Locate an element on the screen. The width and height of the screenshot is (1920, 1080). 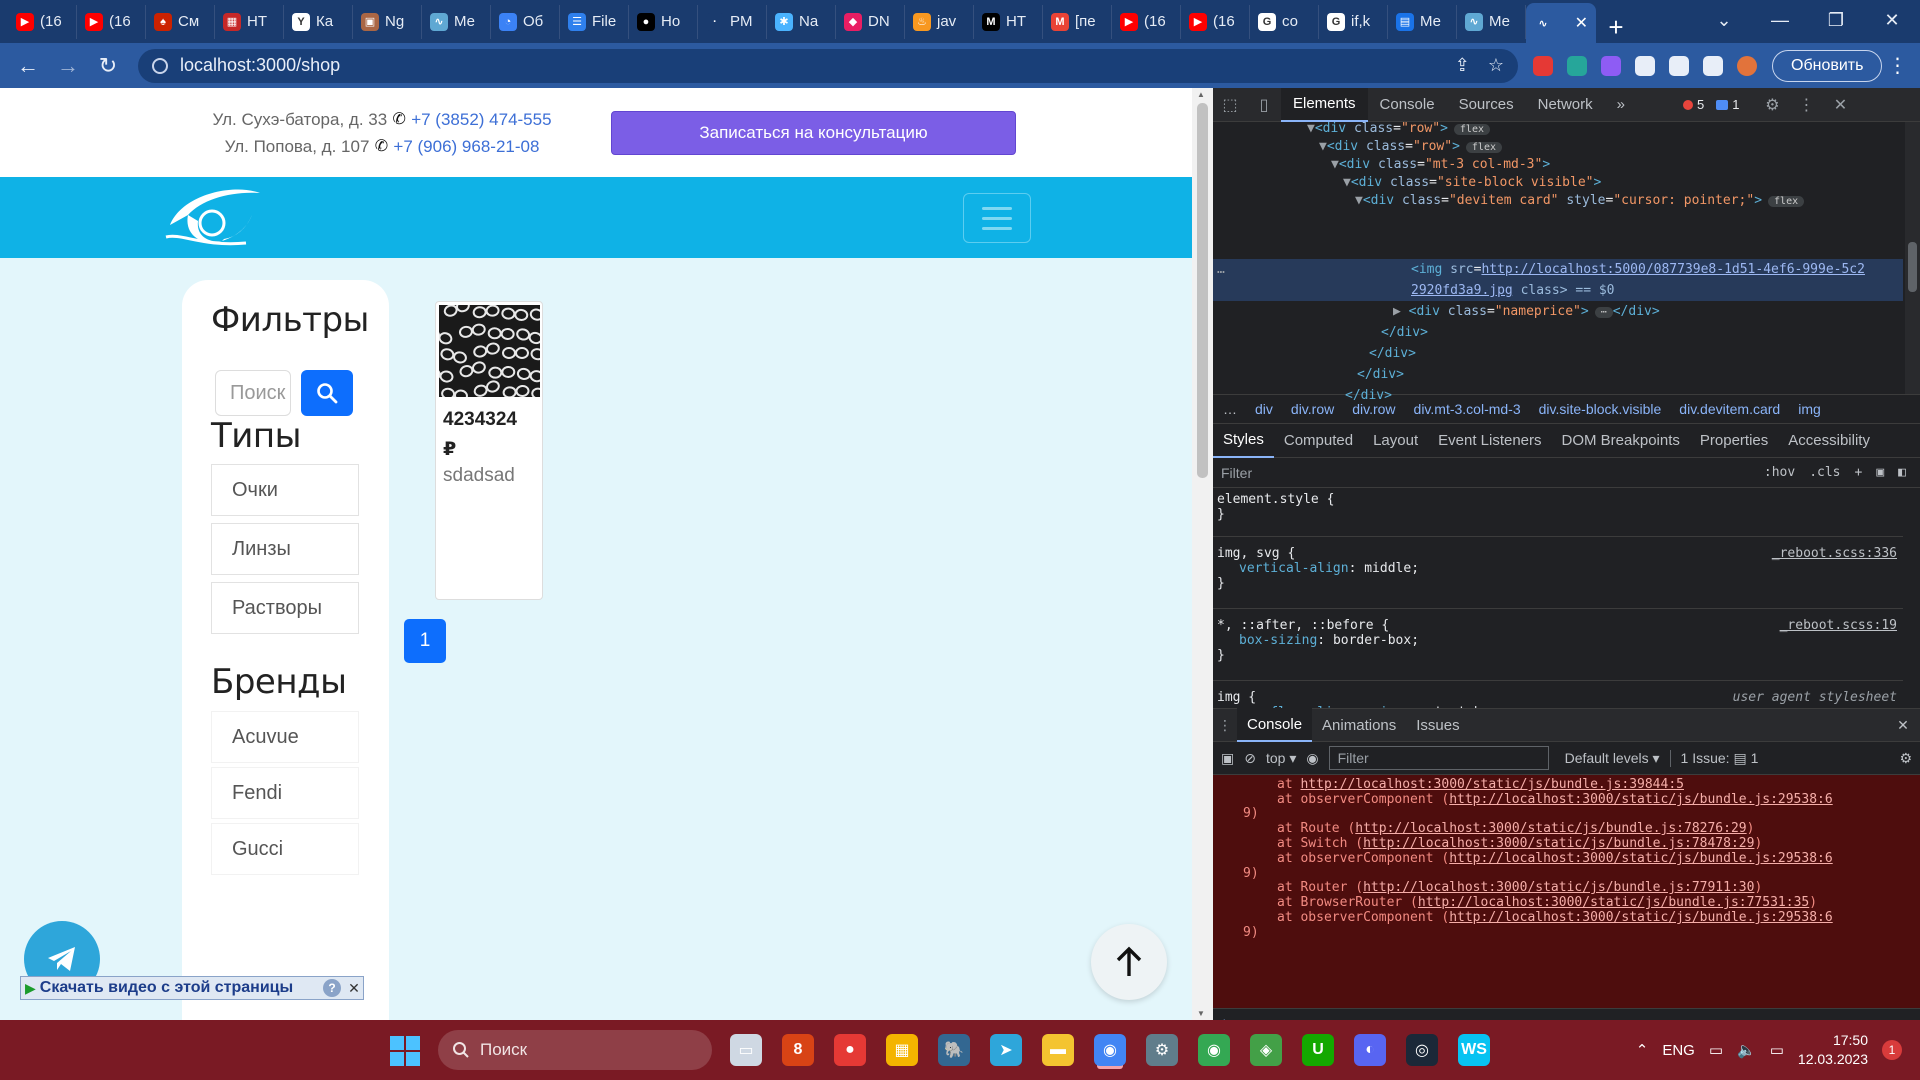
discord-icon: ◐ is located at coordinates (1370, 1050).